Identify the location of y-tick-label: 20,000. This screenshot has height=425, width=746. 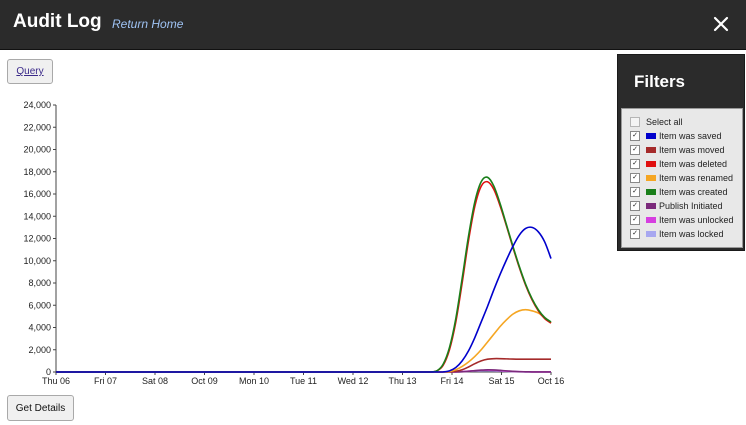
(37, 150).